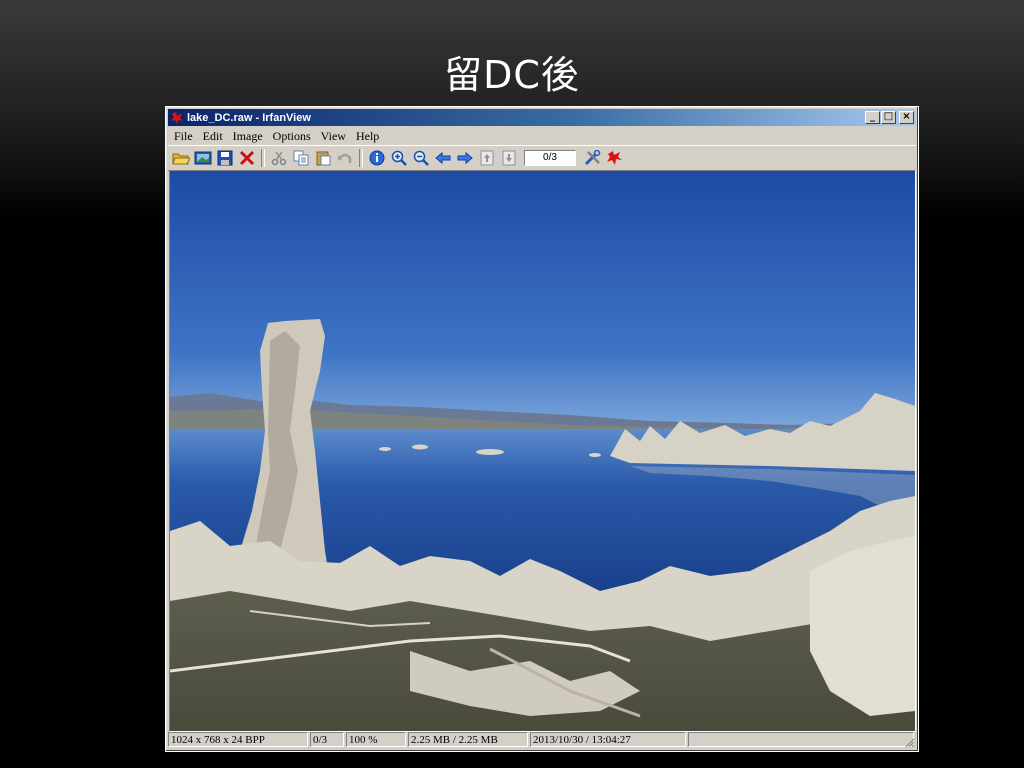 Image resolution: width=1024 pixels, height=768 pixels. What do you see at coordinates (177, 118) in the screenshot?
I see `irfanview-app-icon` at bounding box center [177, 118].